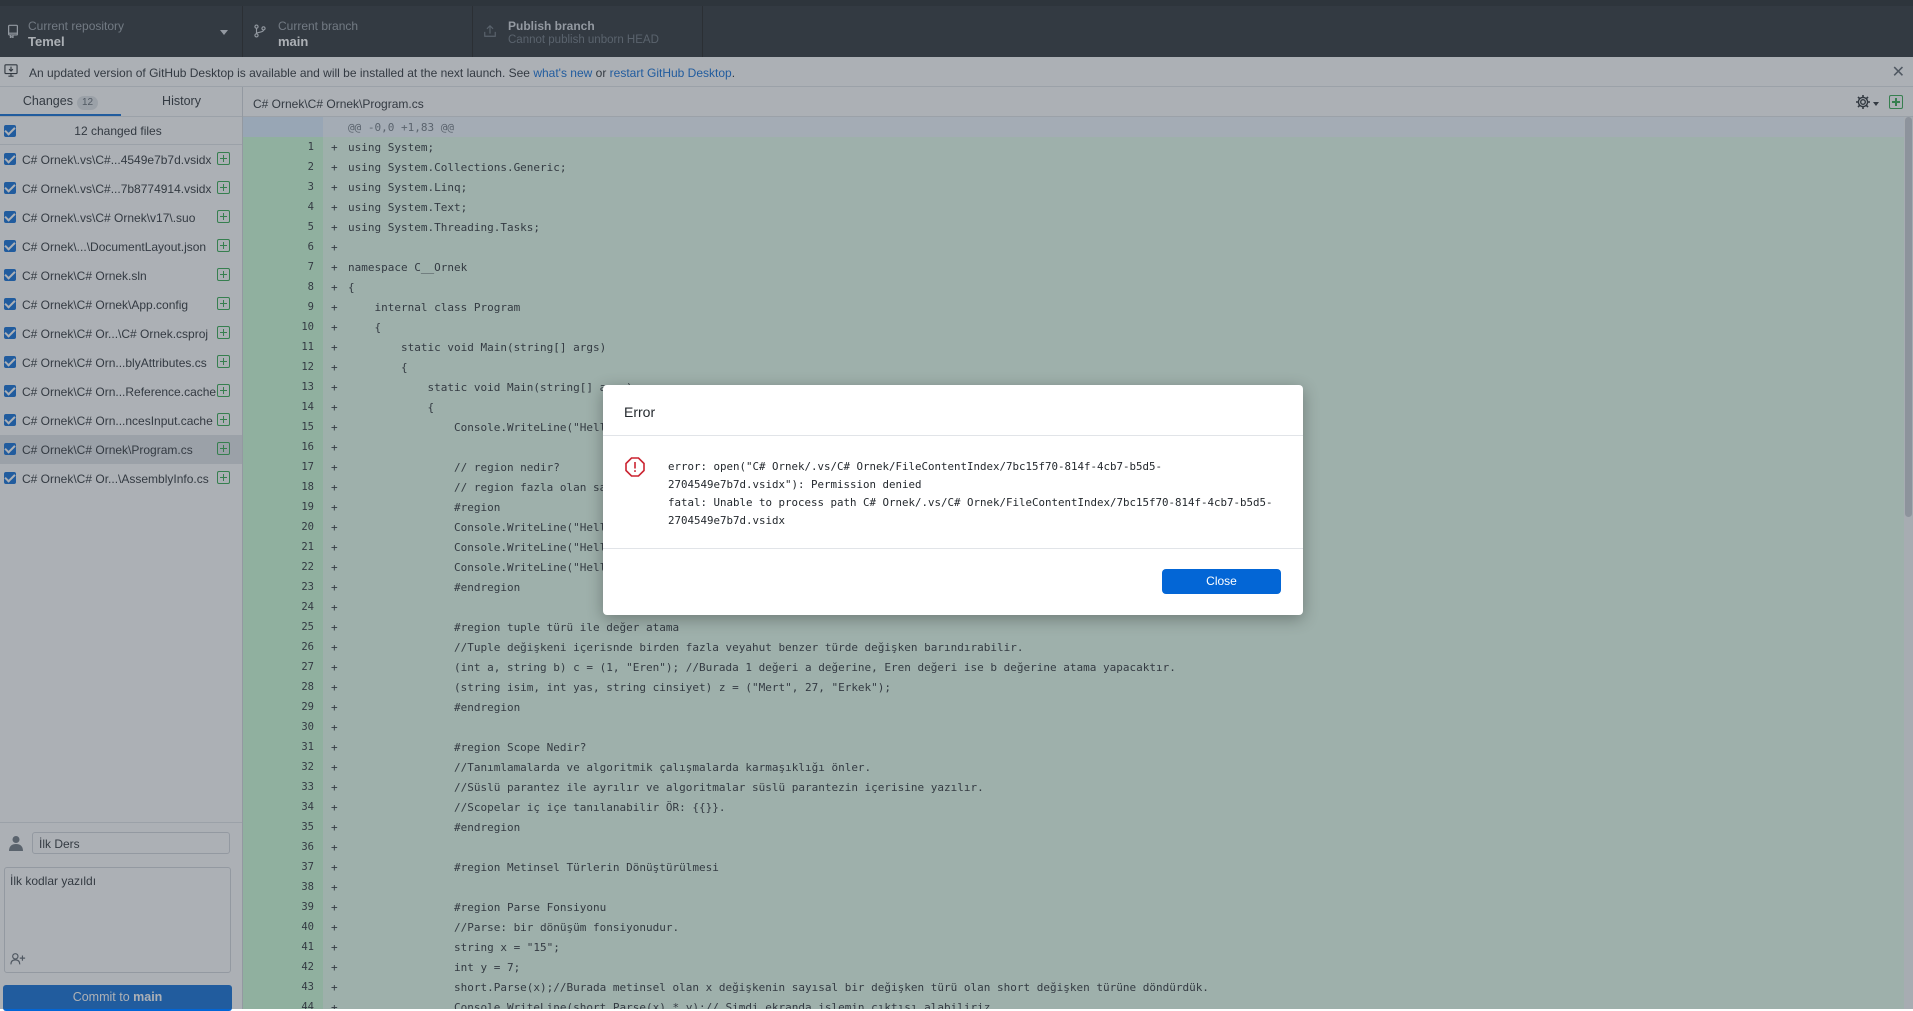  Describe the element at coordinates (1221, 581) in the screenshot. I see `close-button: Close` at that location.